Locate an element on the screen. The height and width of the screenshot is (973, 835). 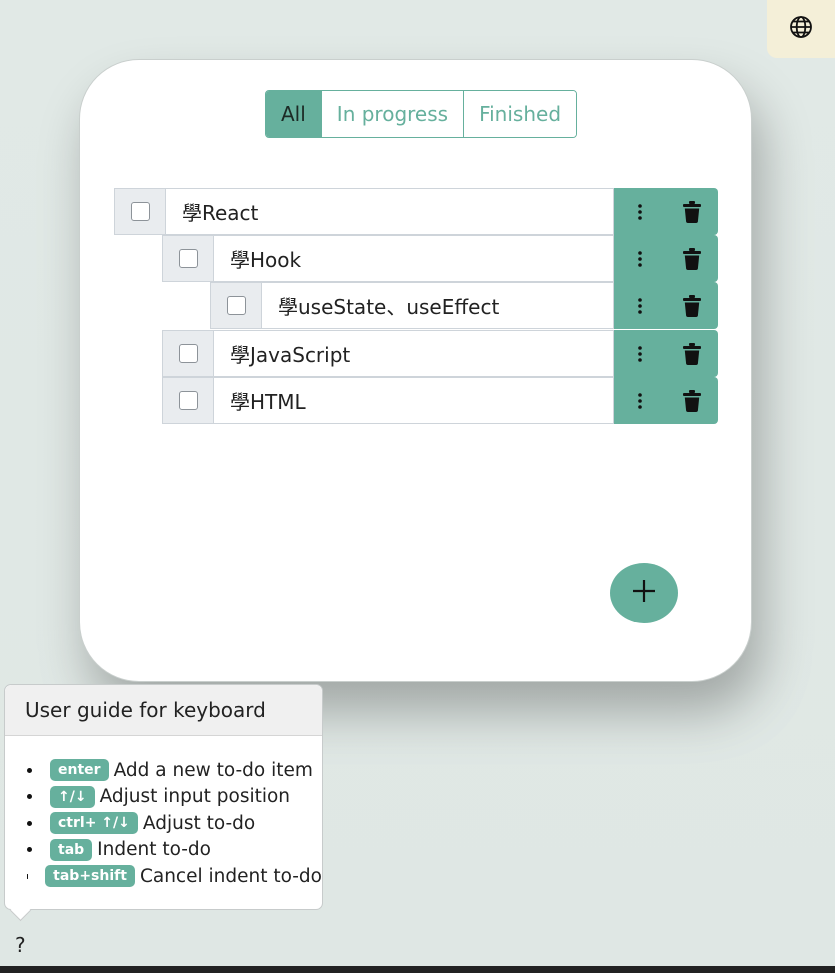
guide-item: ↑/↓ Adjust input position is located at coordinates (174, 797).